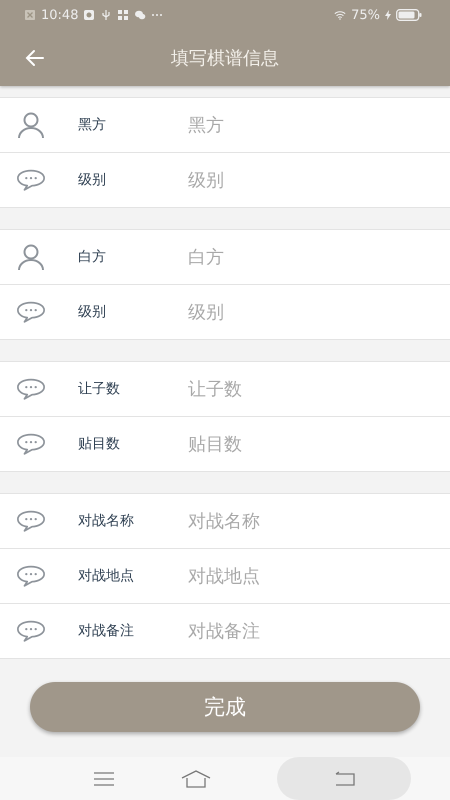  What do you see at coordinates (298, 521) in the screenshot?
I see `input-field: 对战名称` at bounding box center [298, 521].